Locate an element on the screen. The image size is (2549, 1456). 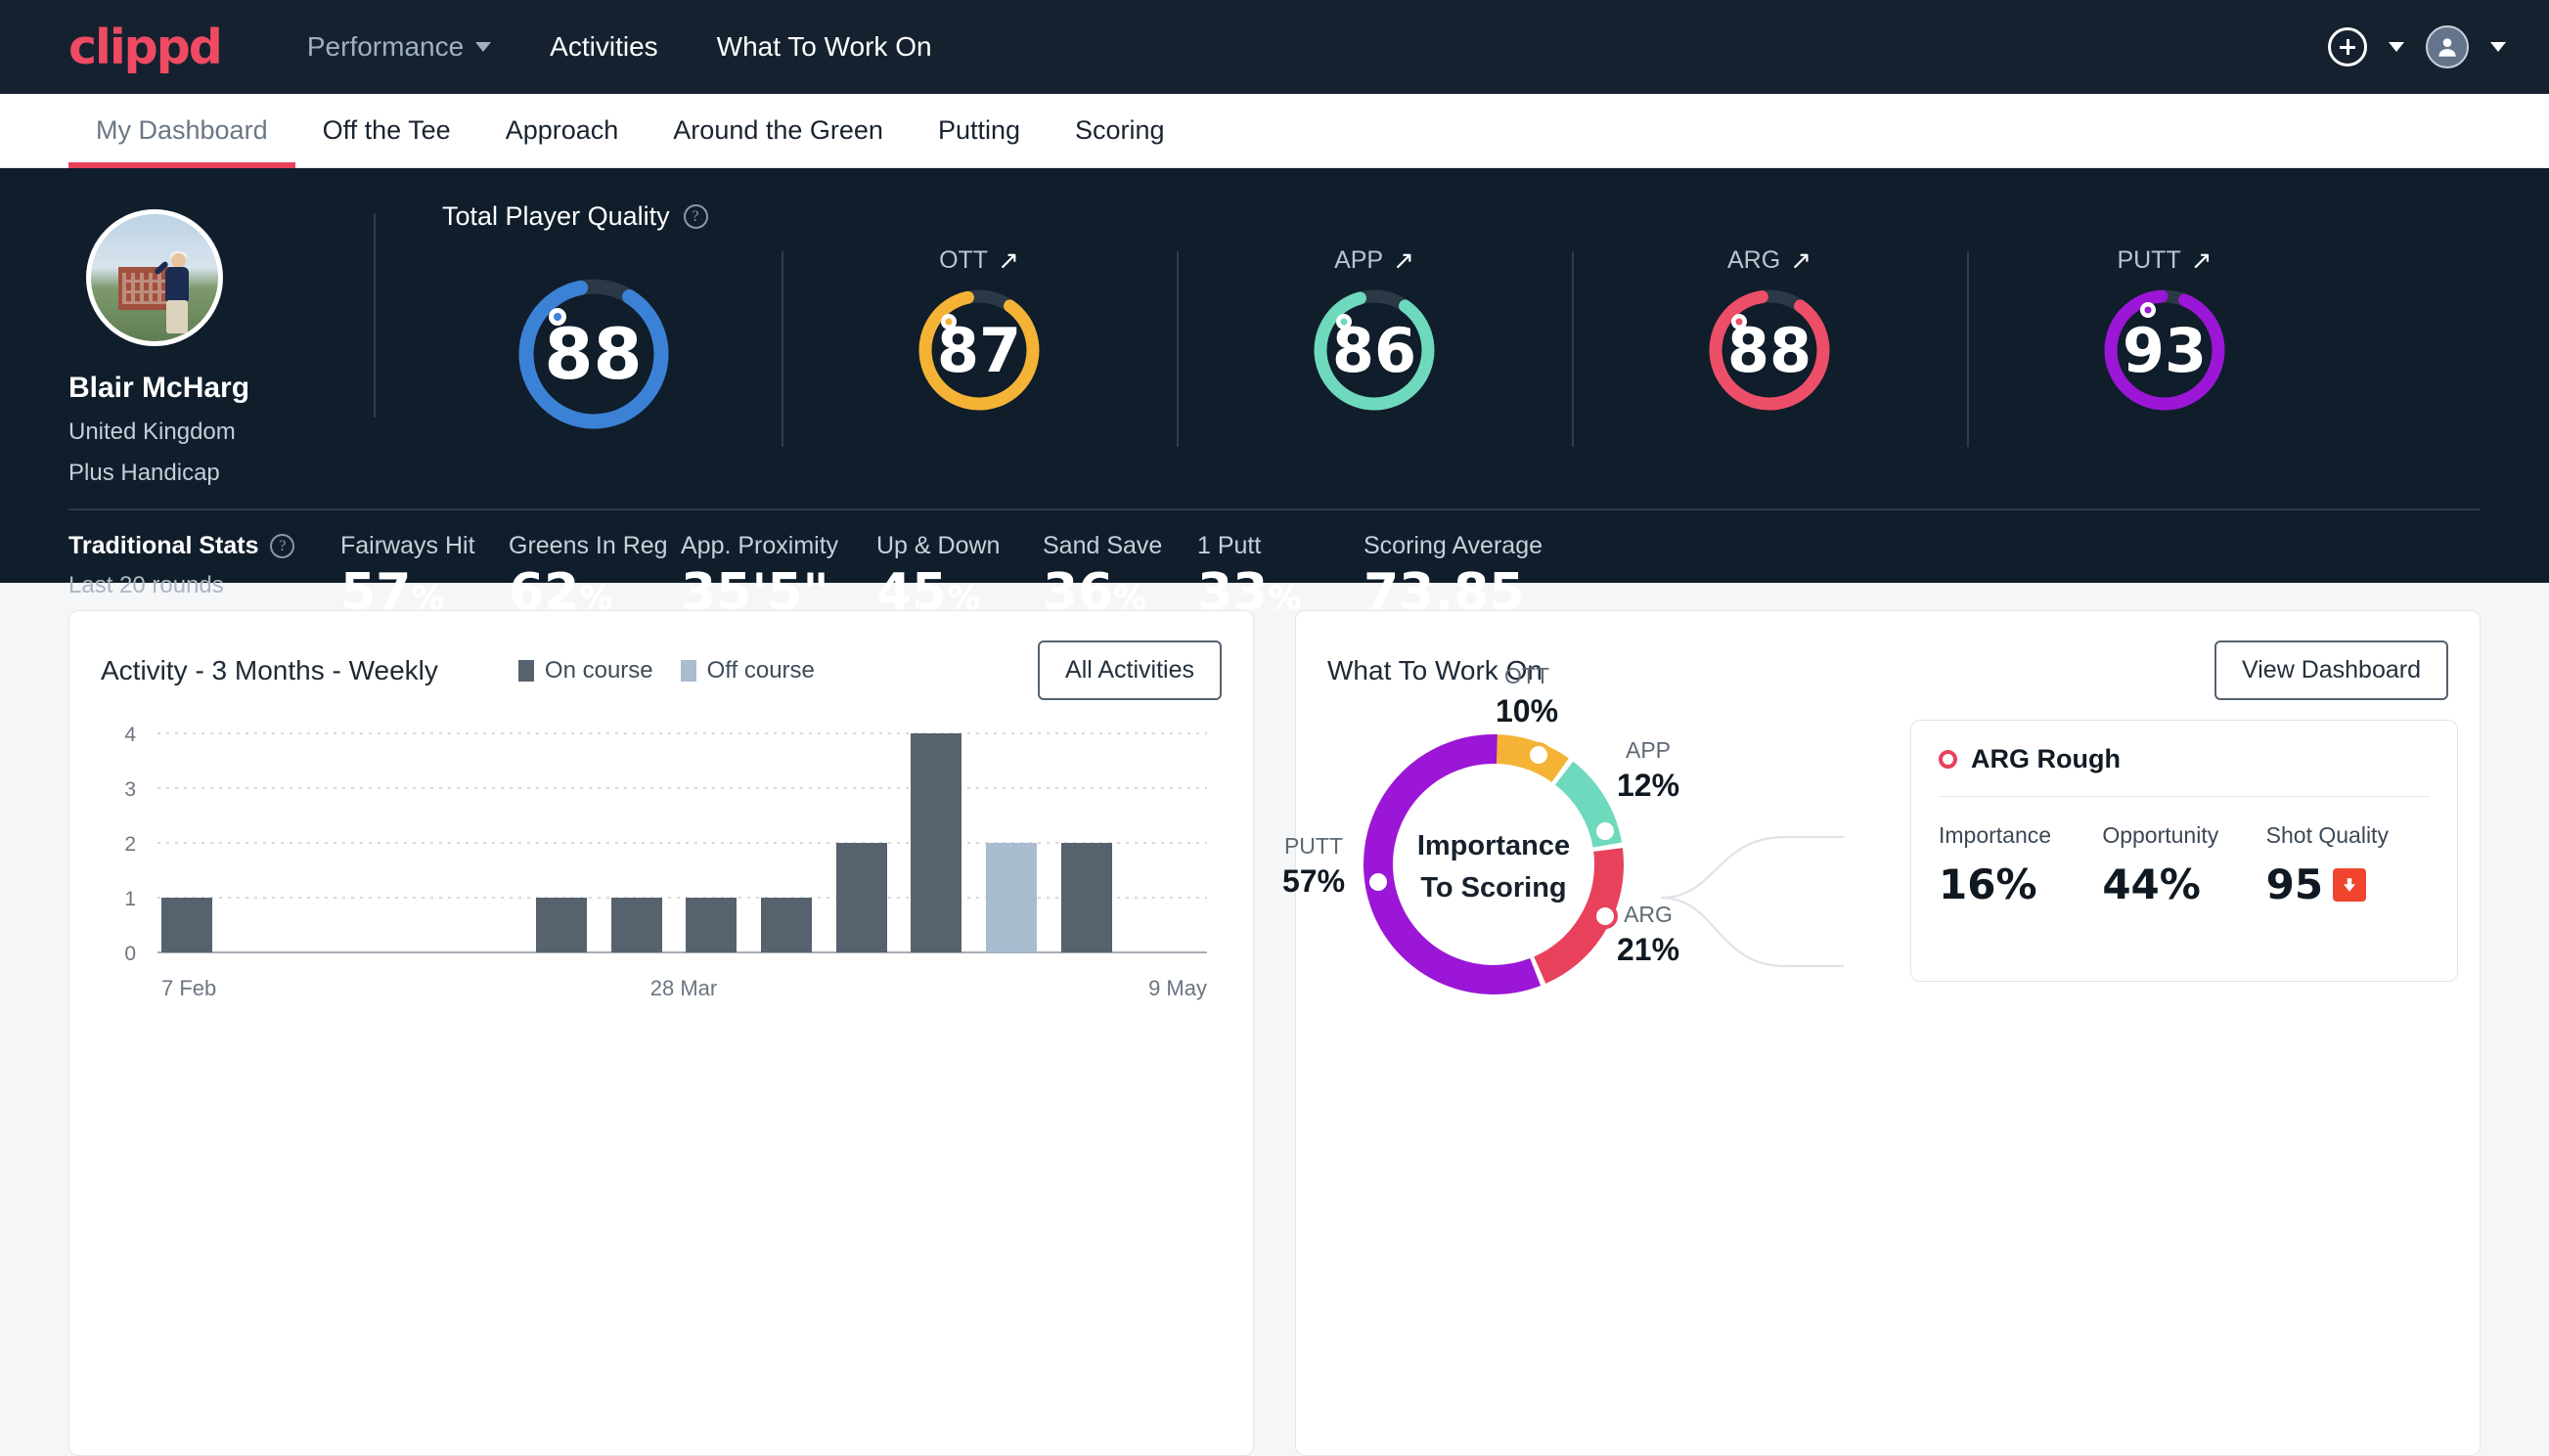
stat-sand-save-label: Sand Save is located at coordinates (1103, 545).